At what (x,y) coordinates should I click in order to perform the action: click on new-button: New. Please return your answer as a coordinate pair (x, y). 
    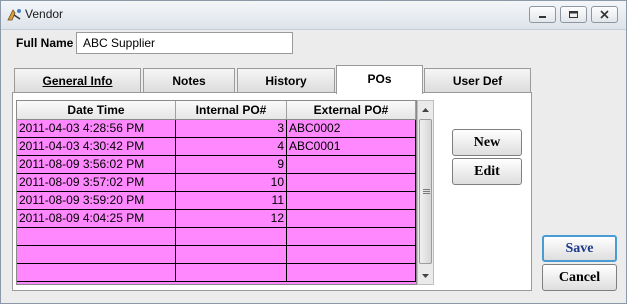
    Looking at the image, I should click on (487, 142).